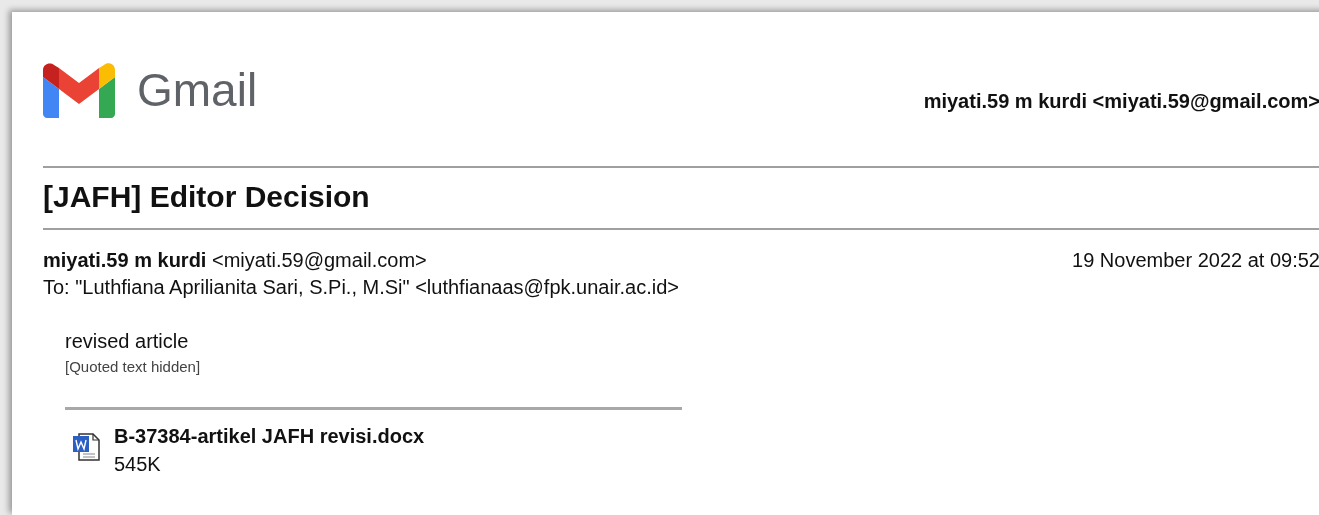 The width and height of the screenshot is (1319, 515). What do you see at coordinates (1195, 260) in the screenshot?
I see `message-date: 19 November 2022 at 09:52` at bounding box center [1195, 260].